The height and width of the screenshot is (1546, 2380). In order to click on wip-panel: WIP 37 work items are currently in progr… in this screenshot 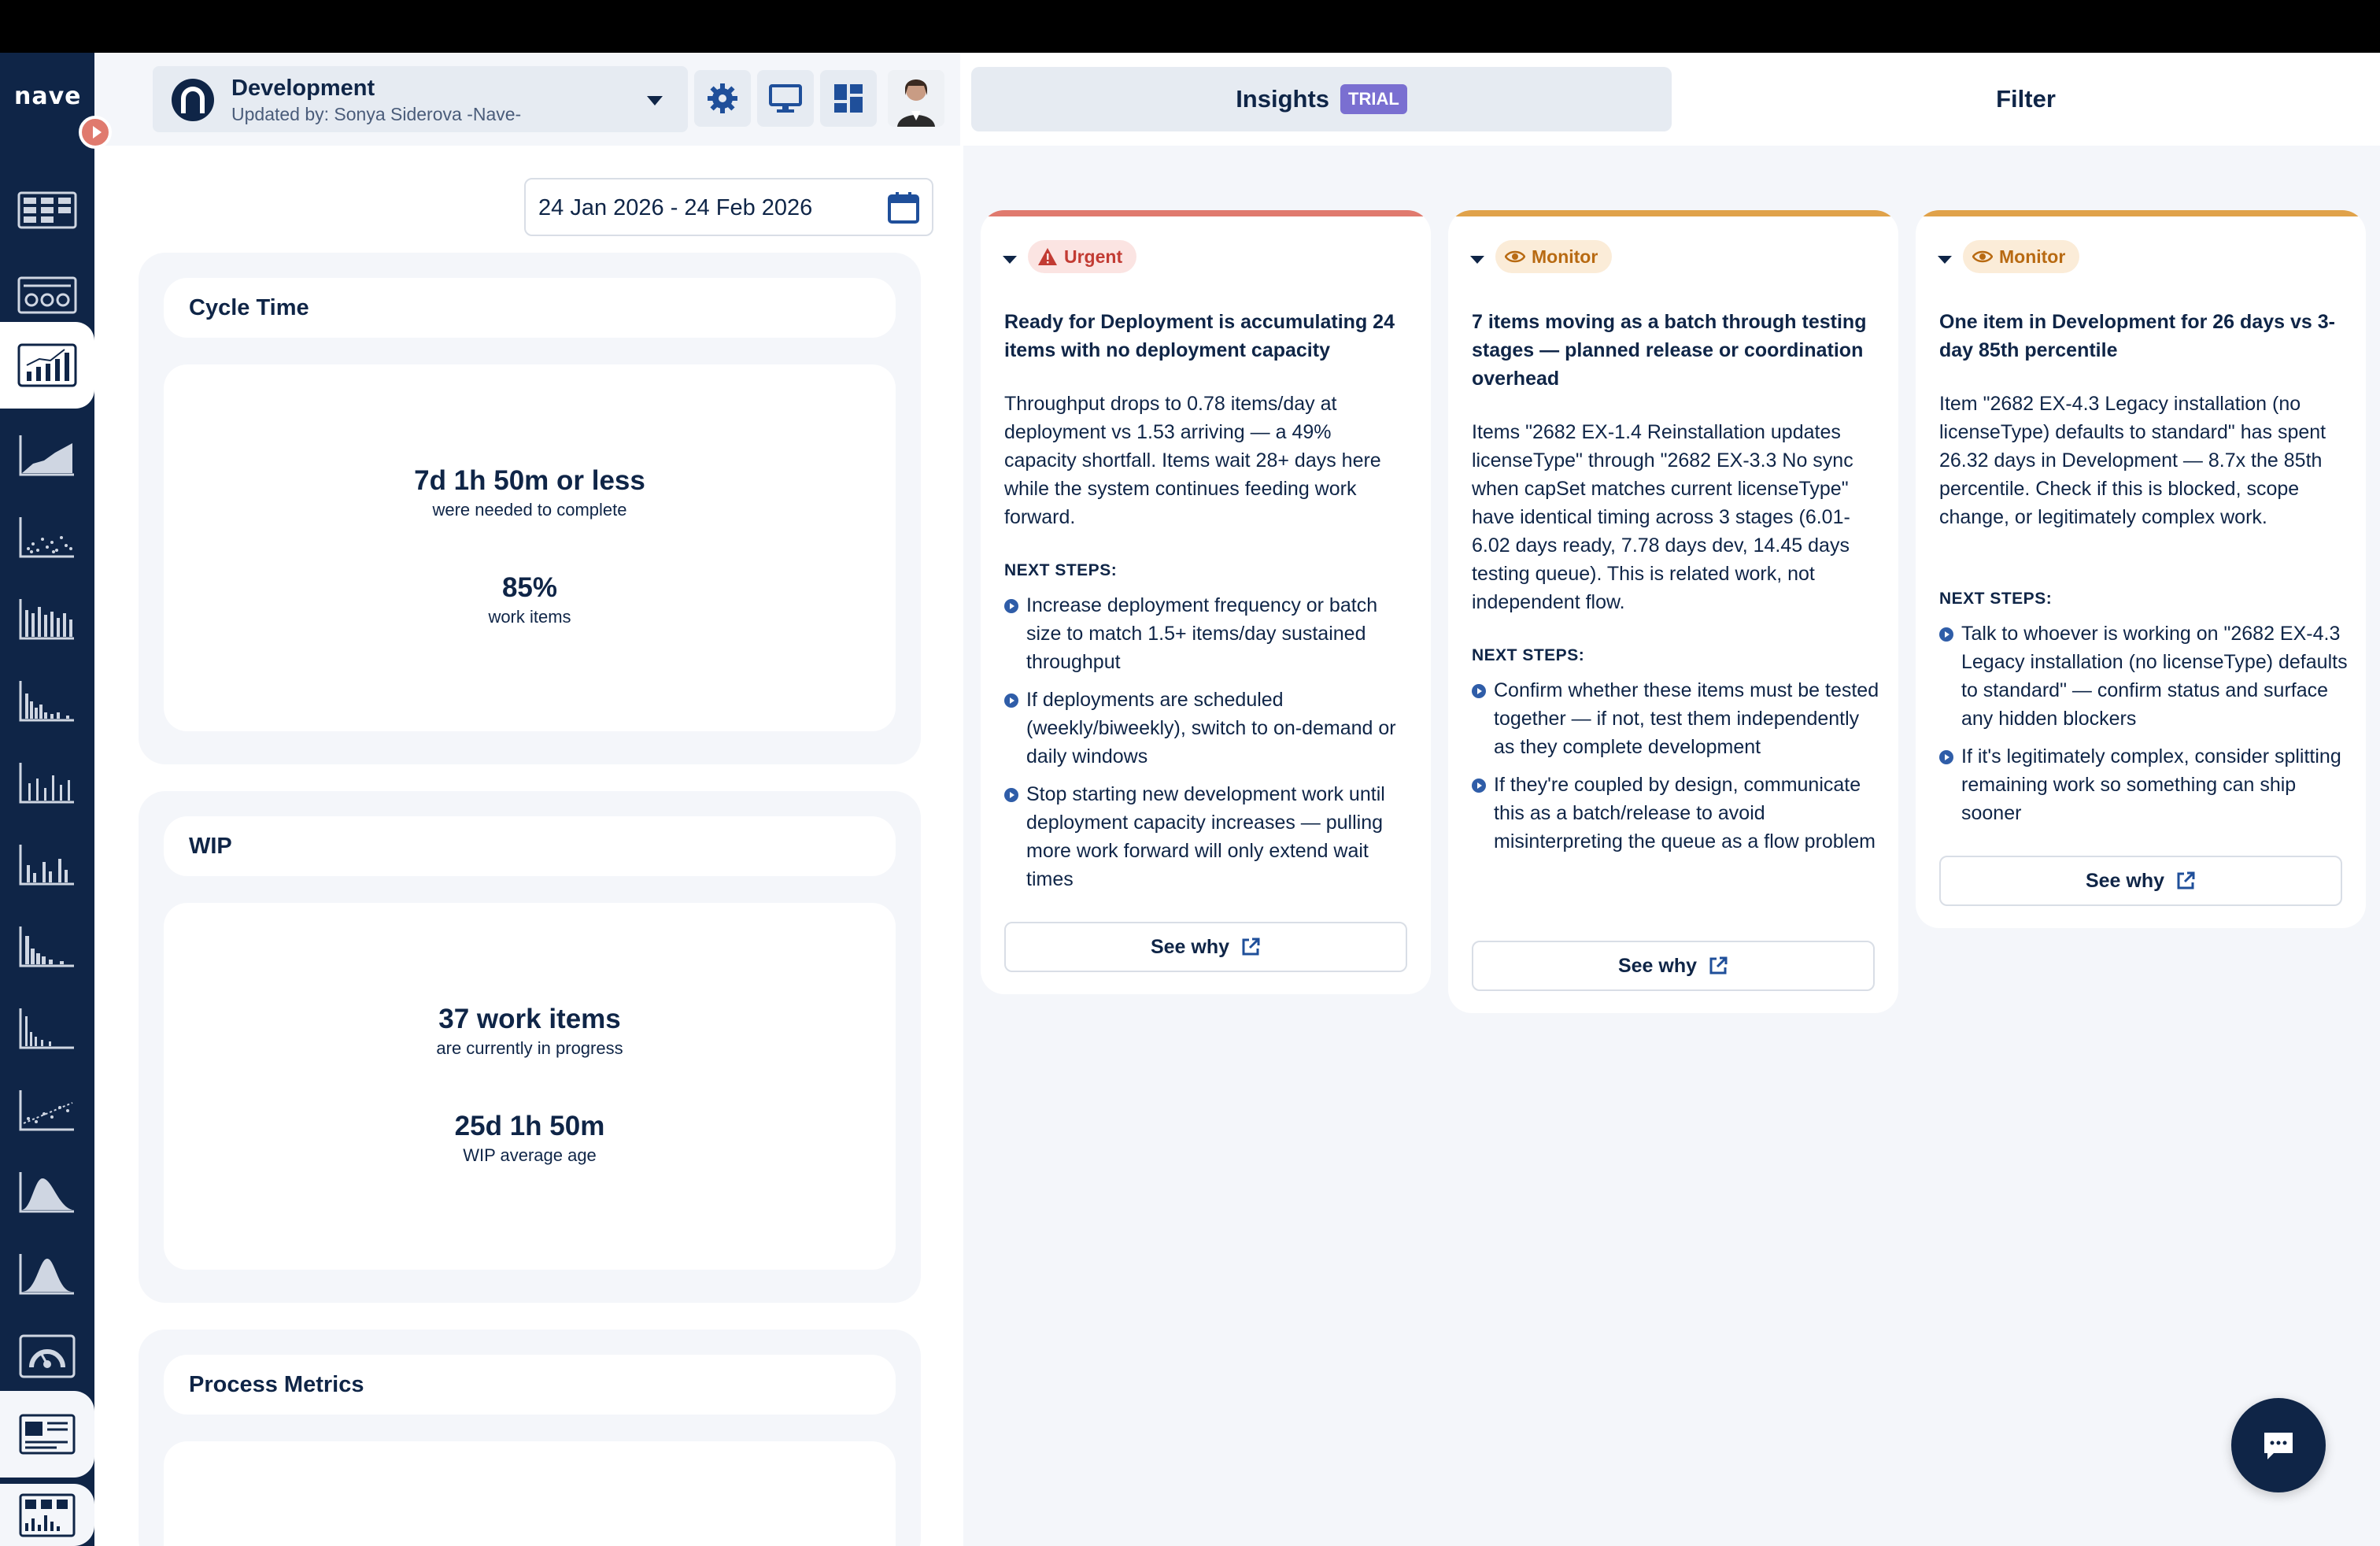, I will do `click(530, 1047)`.